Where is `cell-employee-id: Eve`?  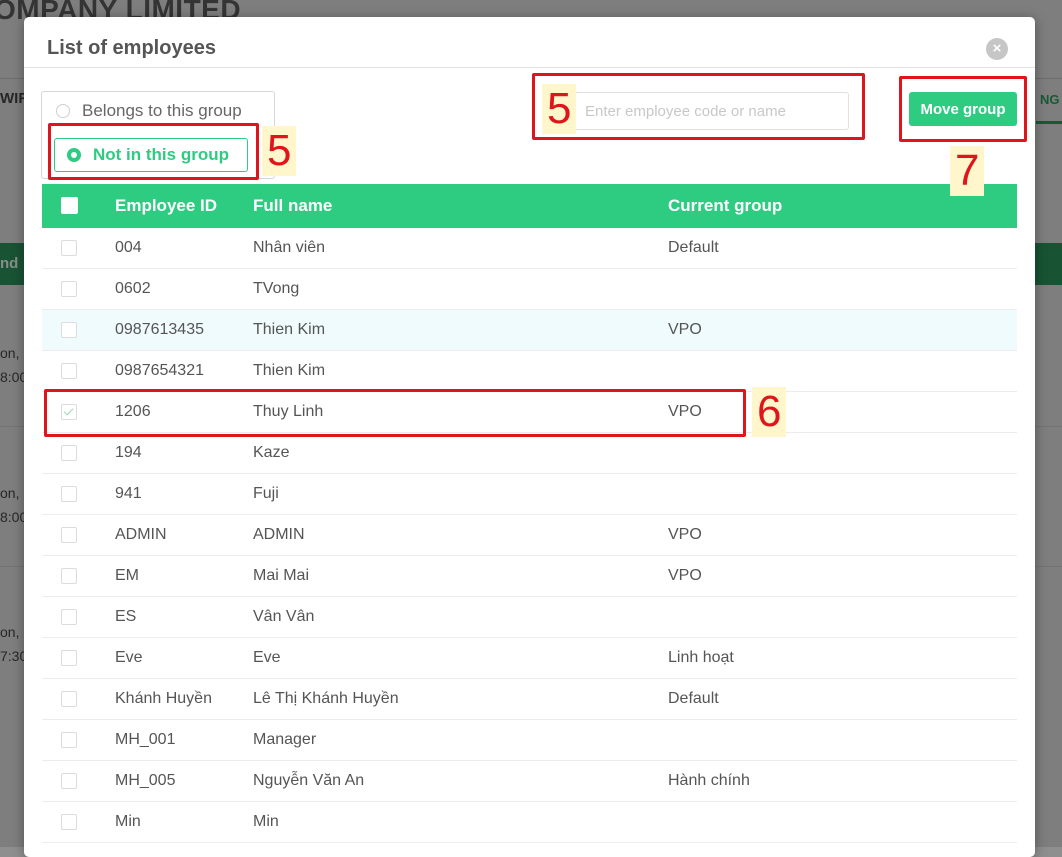 cell-employee-id: Eve is located at coordinates (129, 657).